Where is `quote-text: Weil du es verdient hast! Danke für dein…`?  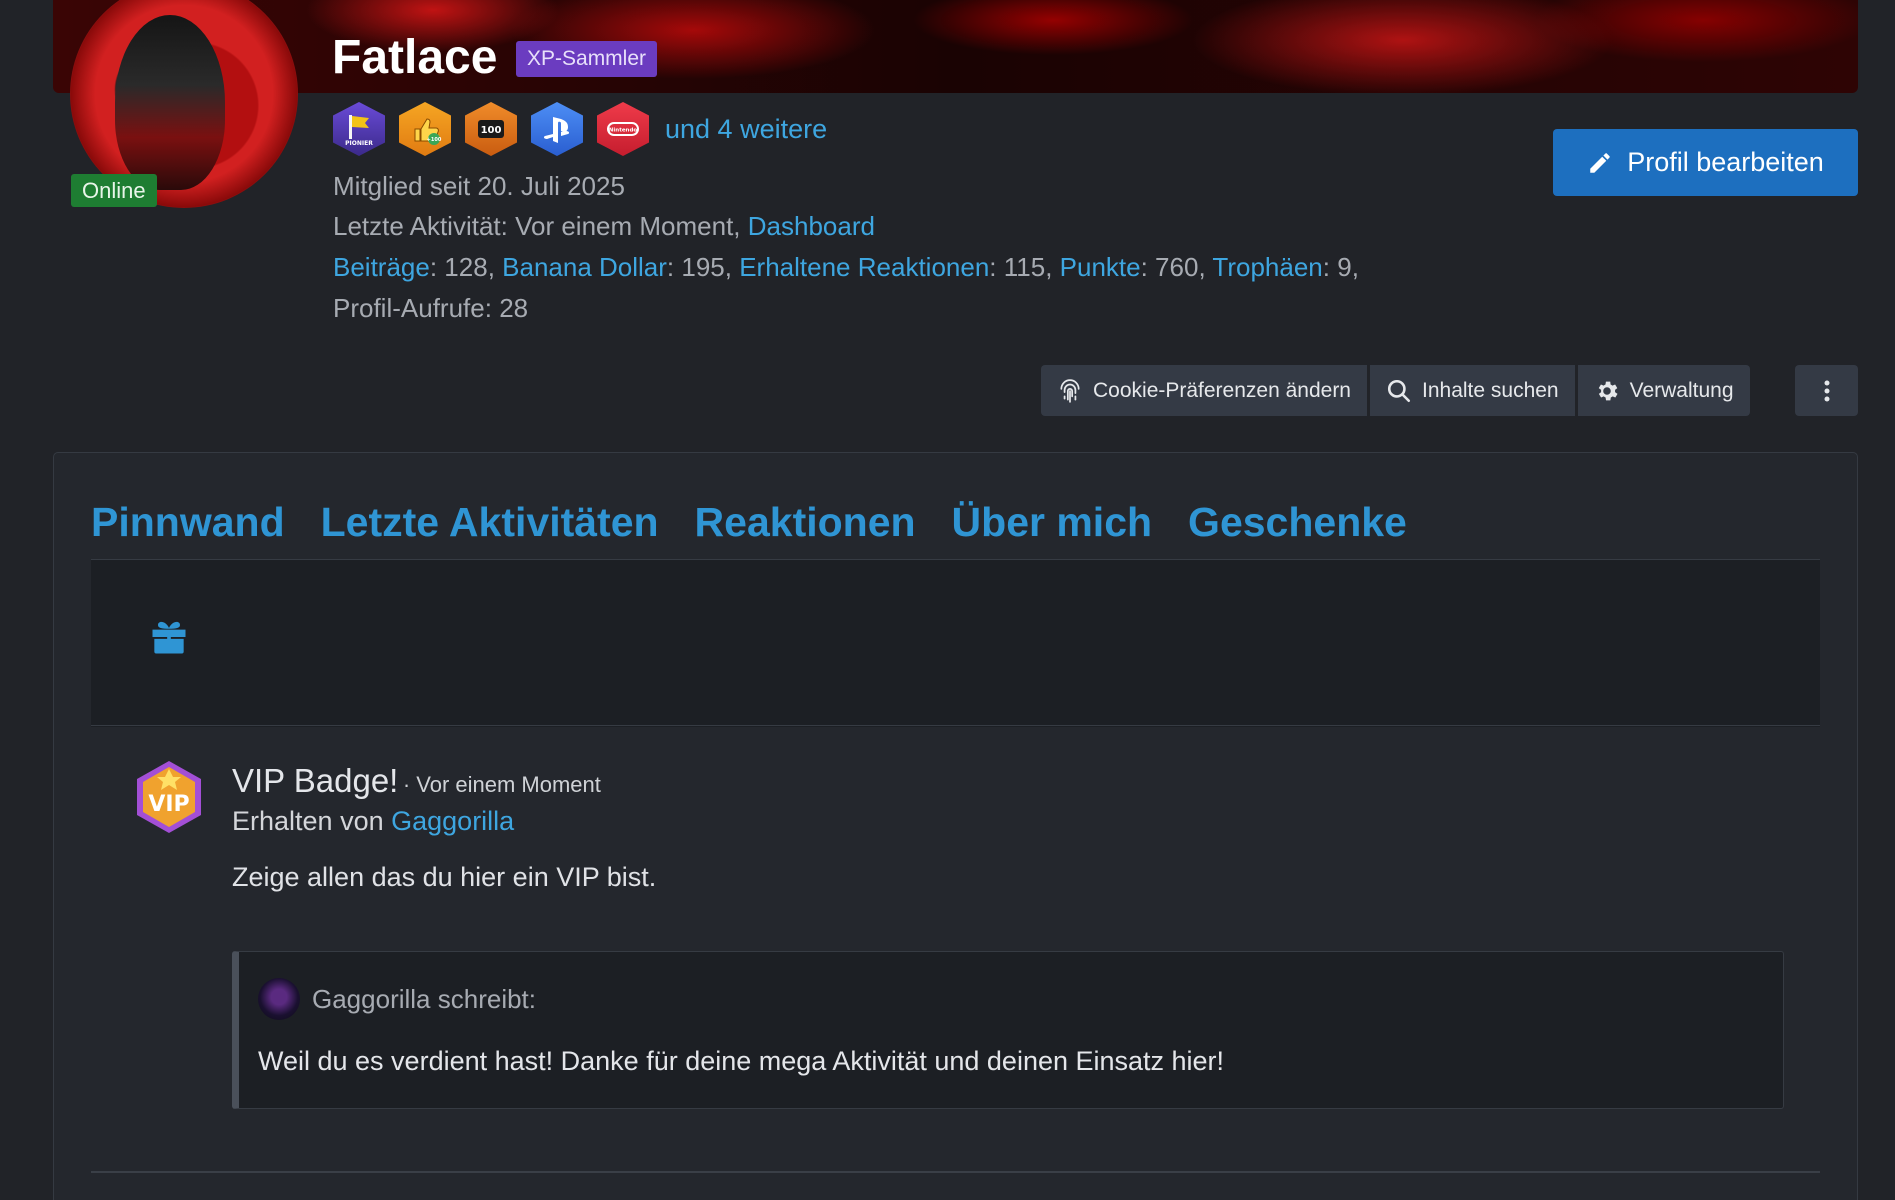 quote-text: Weil du es verdient hast! Danke für dein… is located at coordinates (741, 1061).